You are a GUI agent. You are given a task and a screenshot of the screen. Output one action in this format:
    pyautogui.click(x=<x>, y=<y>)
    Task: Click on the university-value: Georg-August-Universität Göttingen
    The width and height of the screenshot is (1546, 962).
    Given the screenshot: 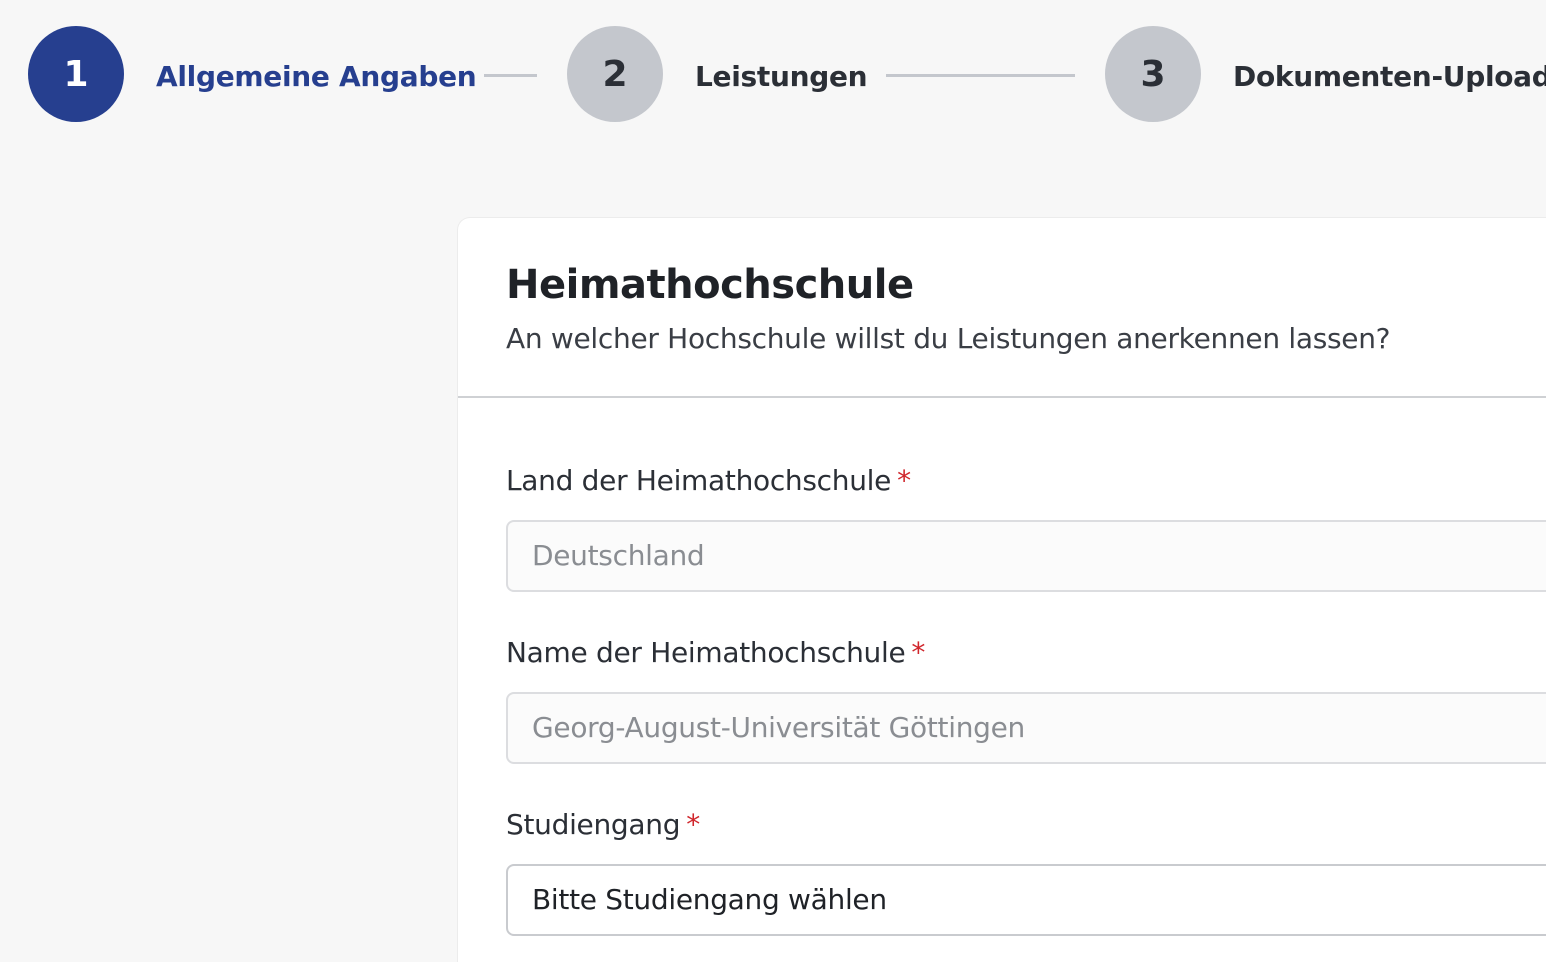 What is the action you would take?
    pyautogui.click(x=778, y=727)
    